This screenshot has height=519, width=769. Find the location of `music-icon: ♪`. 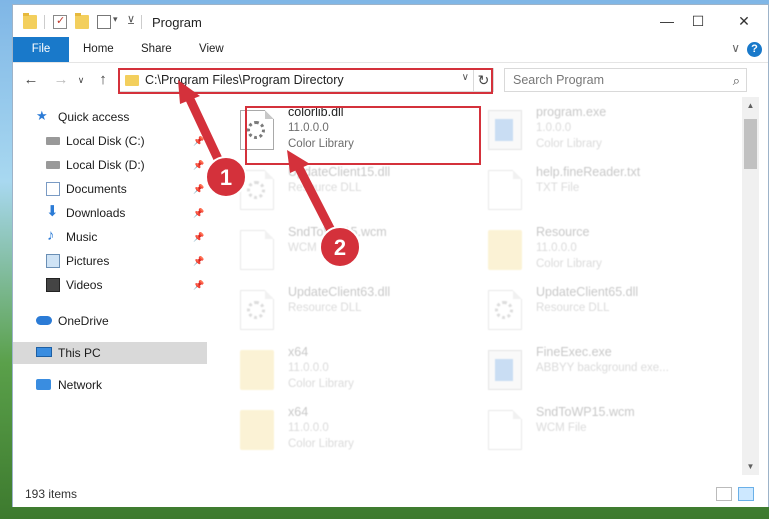

music-icon: ♪ is located at coordinates (51, 235).